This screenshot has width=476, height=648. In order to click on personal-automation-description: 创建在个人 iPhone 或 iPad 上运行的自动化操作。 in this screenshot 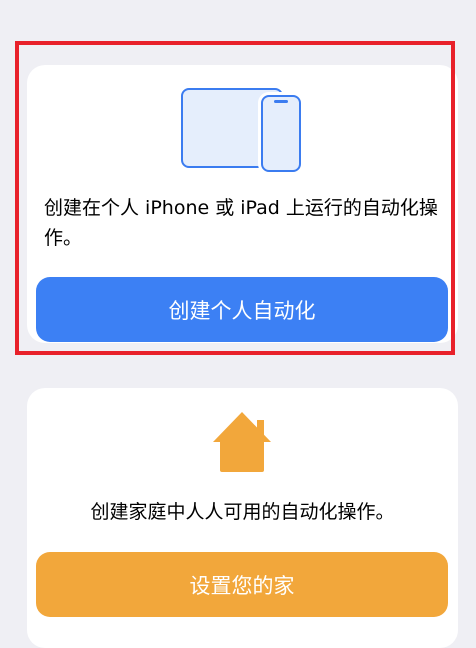, I will do `click(241, 223)`.